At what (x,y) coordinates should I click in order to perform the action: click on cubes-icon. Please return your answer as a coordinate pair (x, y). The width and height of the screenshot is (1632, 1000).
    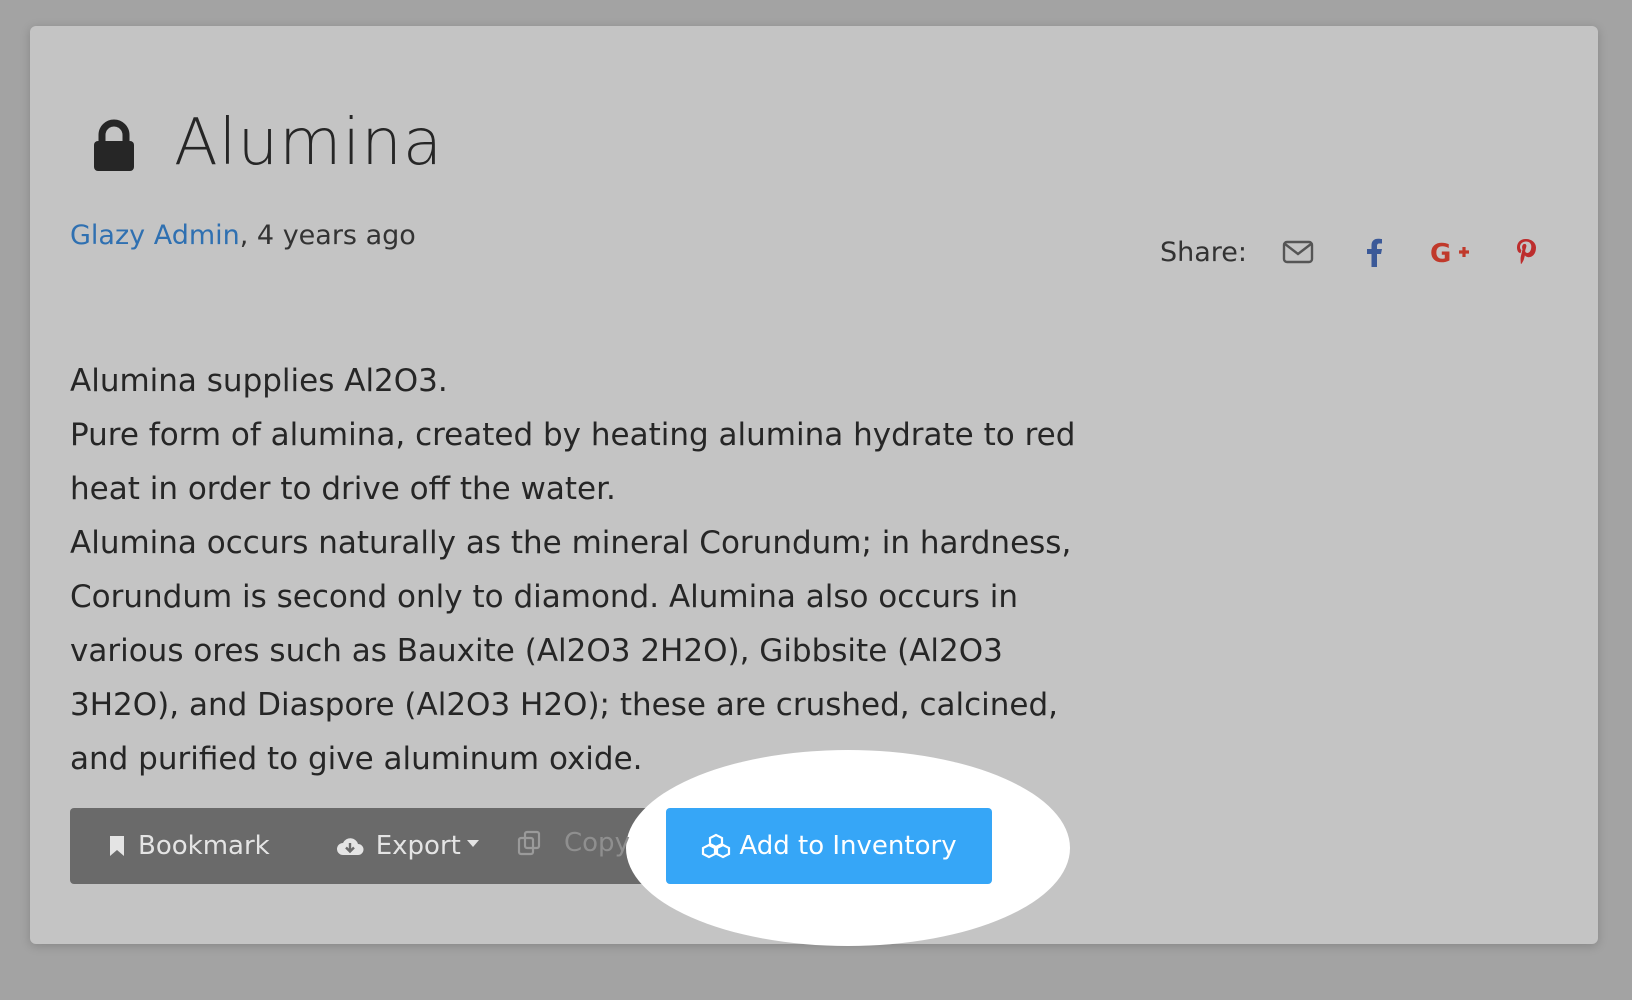
    Looking at the image, I should click on (716, 846).